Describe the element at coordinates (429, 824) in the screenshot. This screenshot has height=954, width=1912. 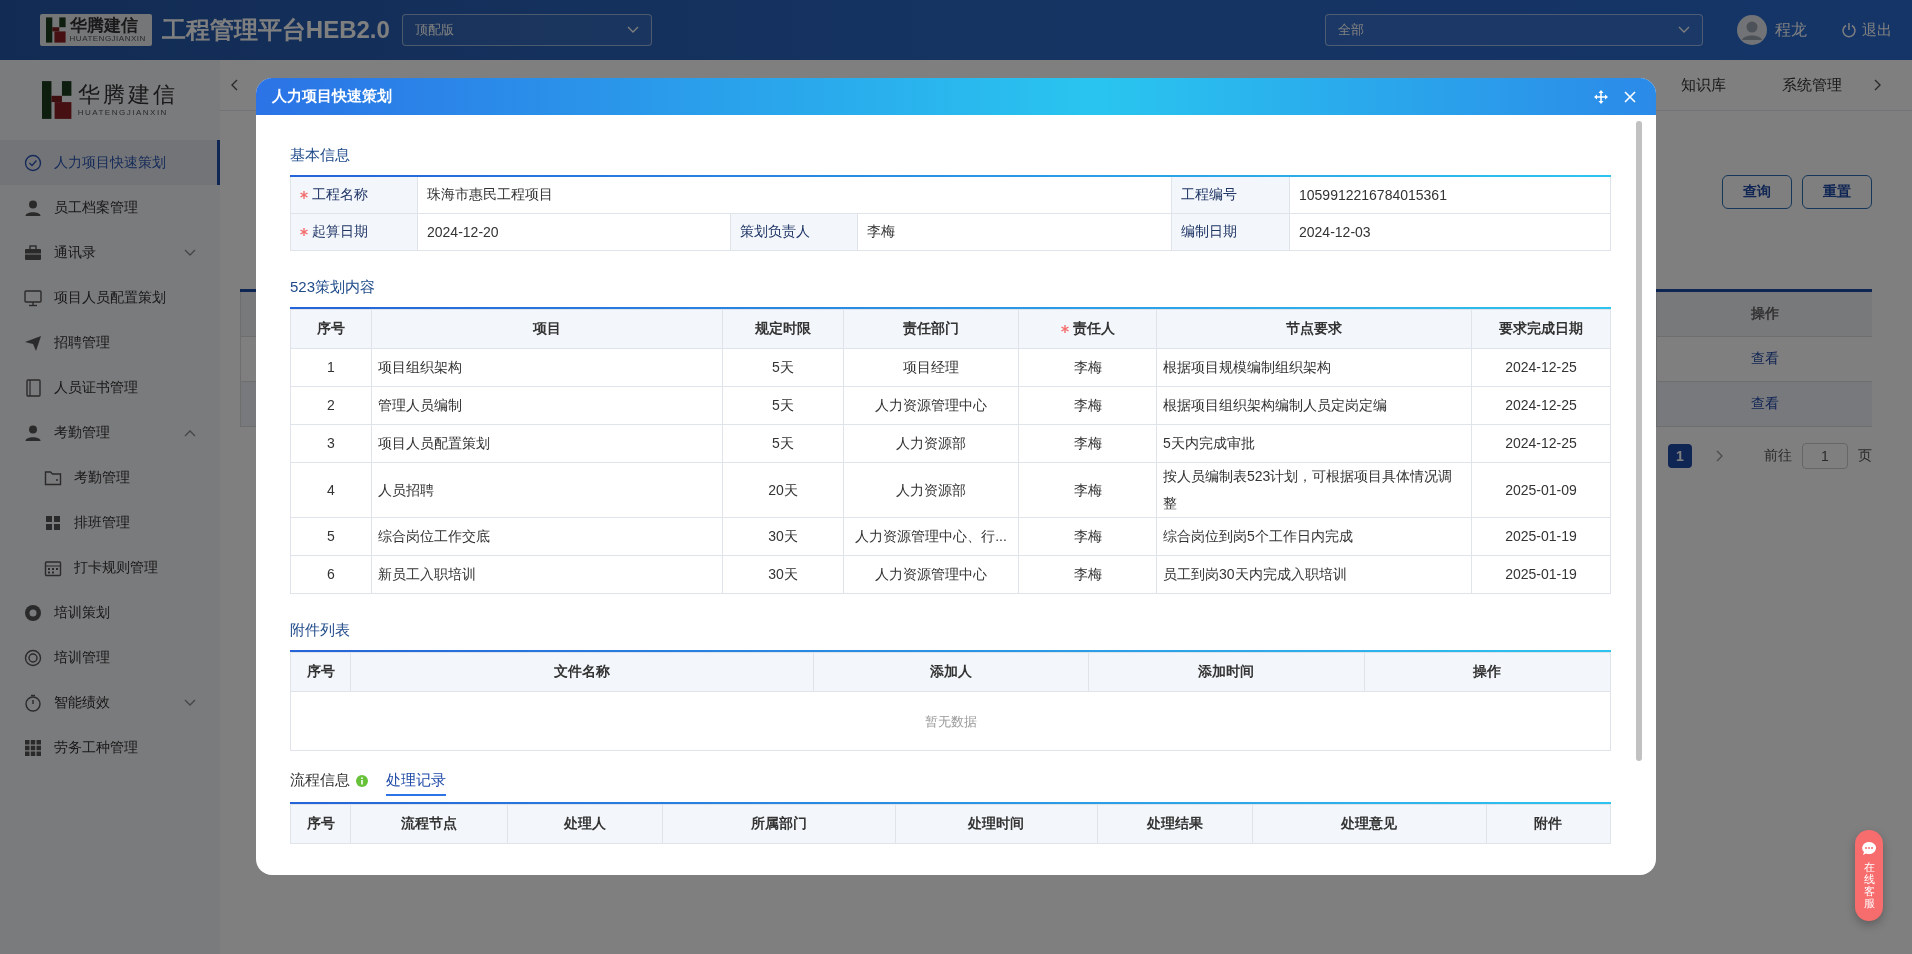
I see `column-header: 流程节点` at that location.